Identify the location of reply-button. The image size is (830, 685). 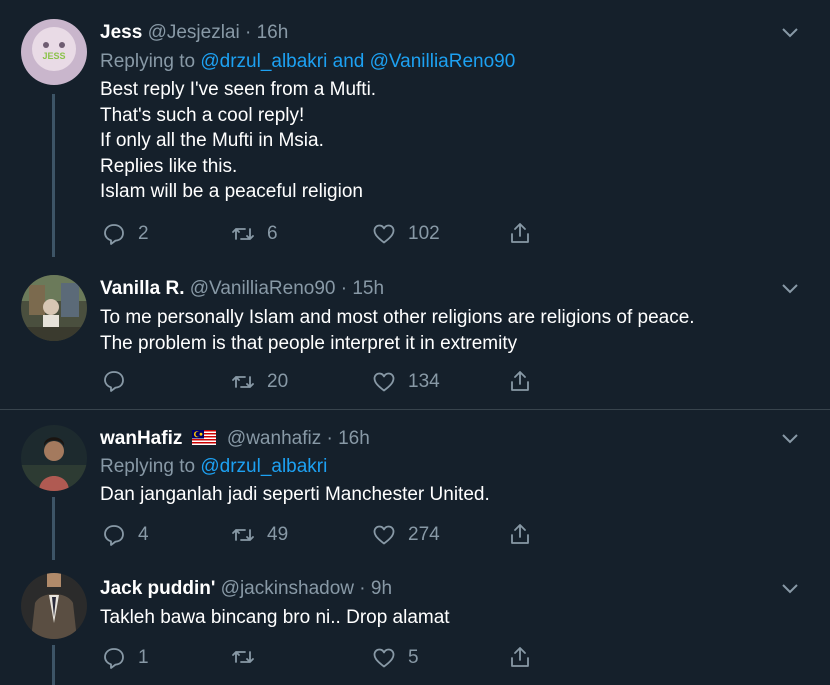
(120, 381).